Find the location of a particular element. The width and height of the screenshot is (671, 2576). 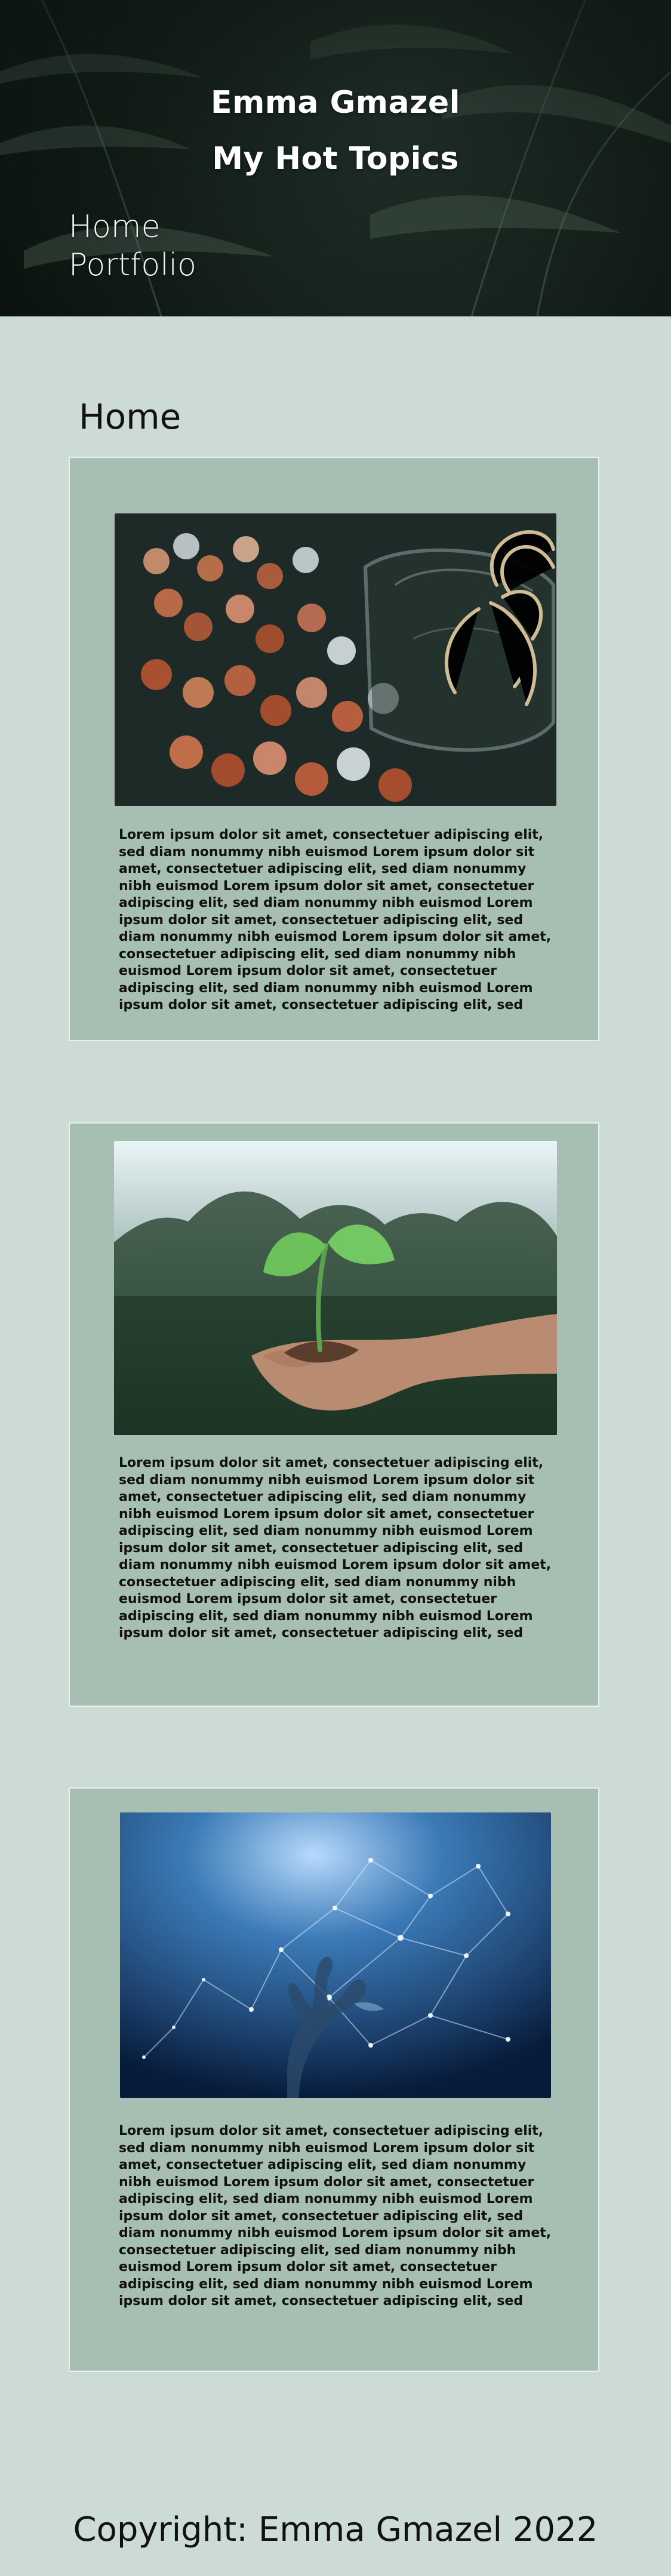

nav-link-portfolio: Portfolio is located at coordinates (132, 265).